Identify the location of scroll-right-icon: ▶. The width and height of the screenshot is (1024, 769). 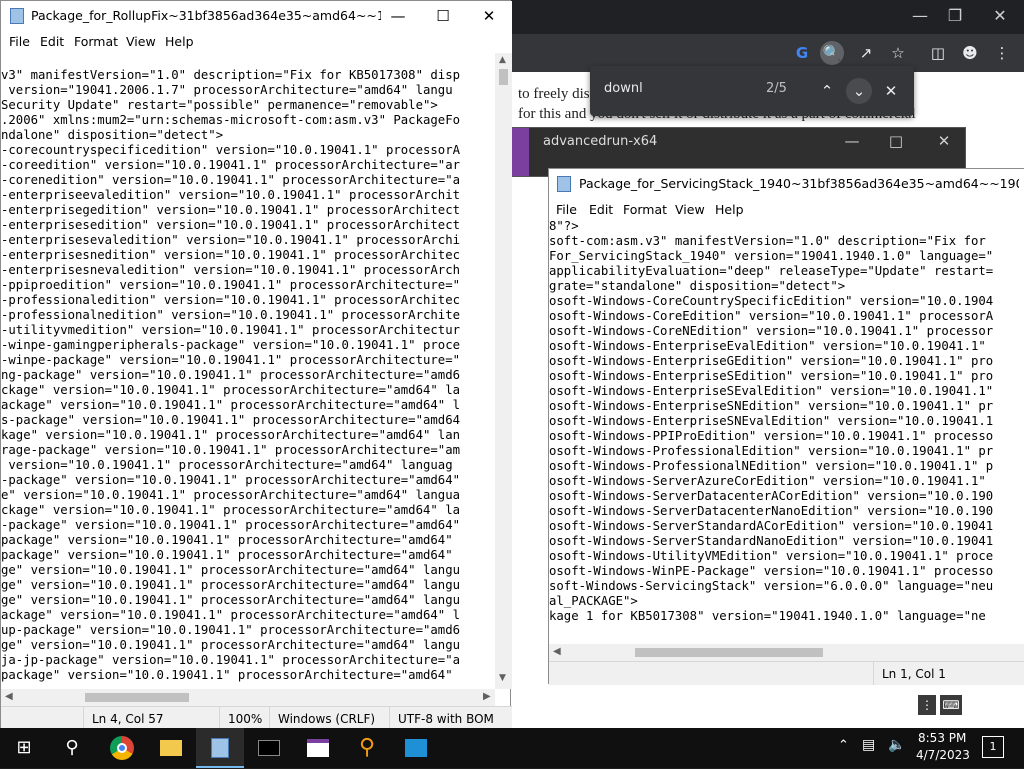
(487, 696).